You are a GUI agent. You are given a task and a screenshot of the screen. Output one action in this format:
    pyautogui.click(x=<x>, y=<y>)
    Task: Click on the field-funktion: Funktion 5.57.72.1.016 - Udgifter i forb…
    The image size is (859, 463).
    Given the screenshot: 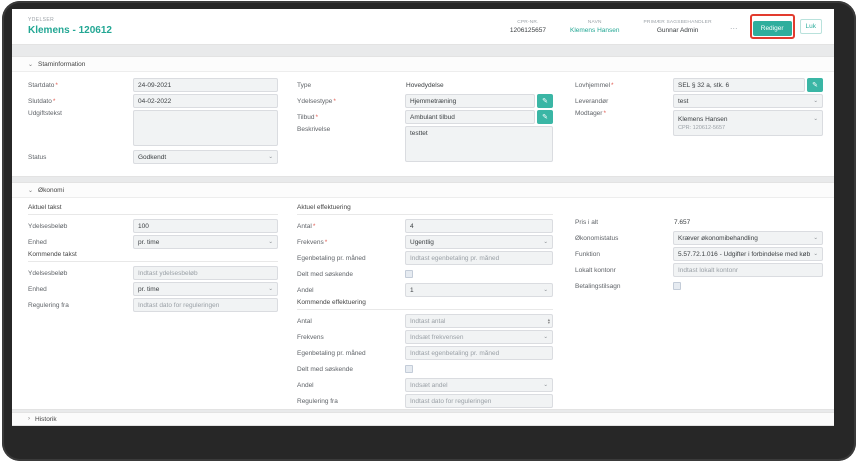 What is the action you would take?
    pyautogui.click(x=699, y=254)
    